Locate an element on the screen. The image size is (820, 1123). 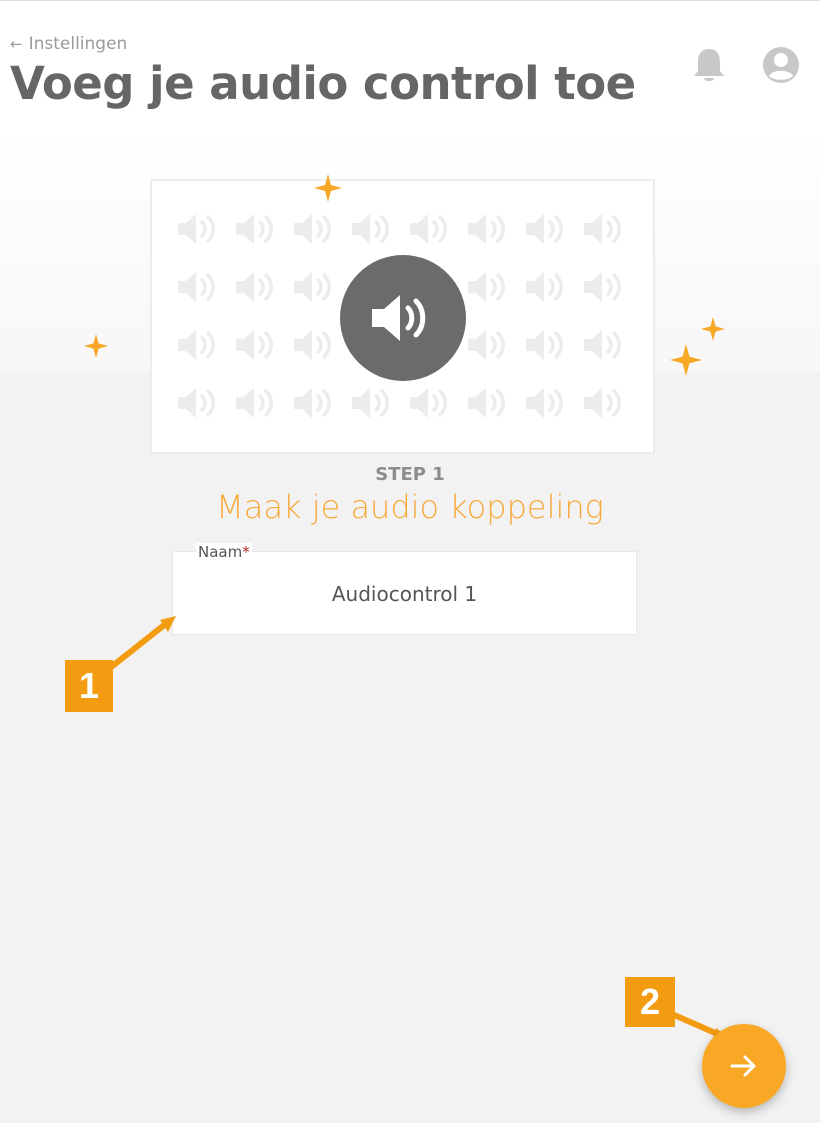
page-title: Voeg je audio control toe is located at coordinates (323, 83).